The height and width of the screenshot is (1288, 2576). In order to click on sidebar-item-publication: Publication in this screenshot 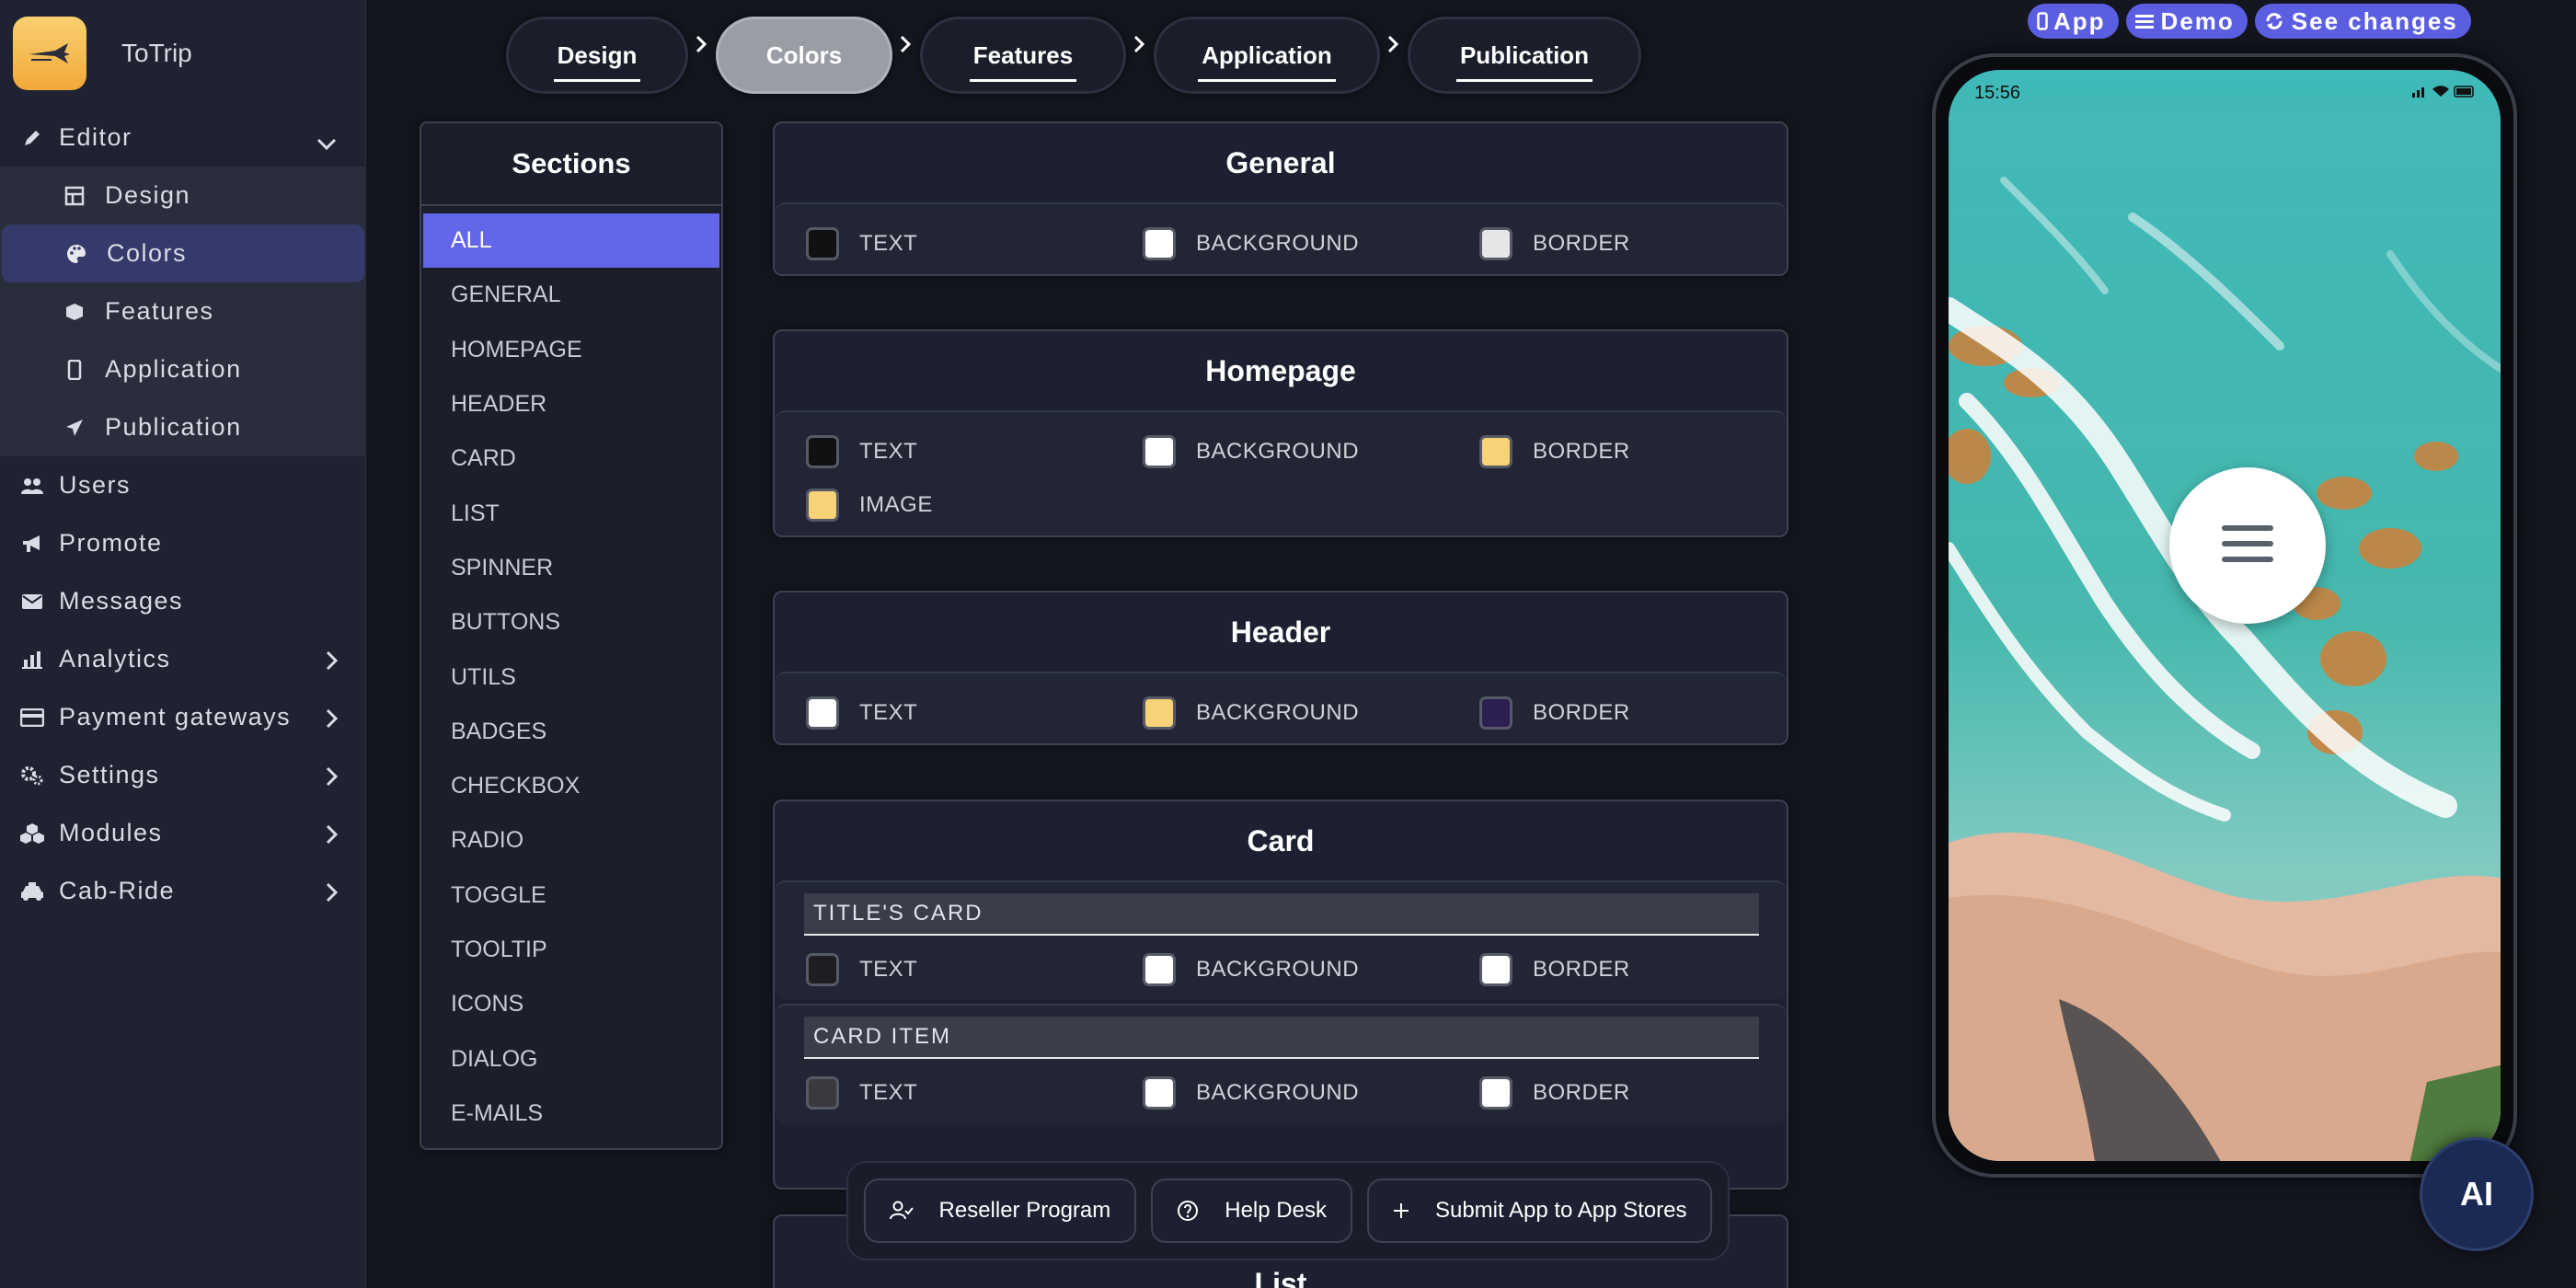, I will do `click(183, 427)`.